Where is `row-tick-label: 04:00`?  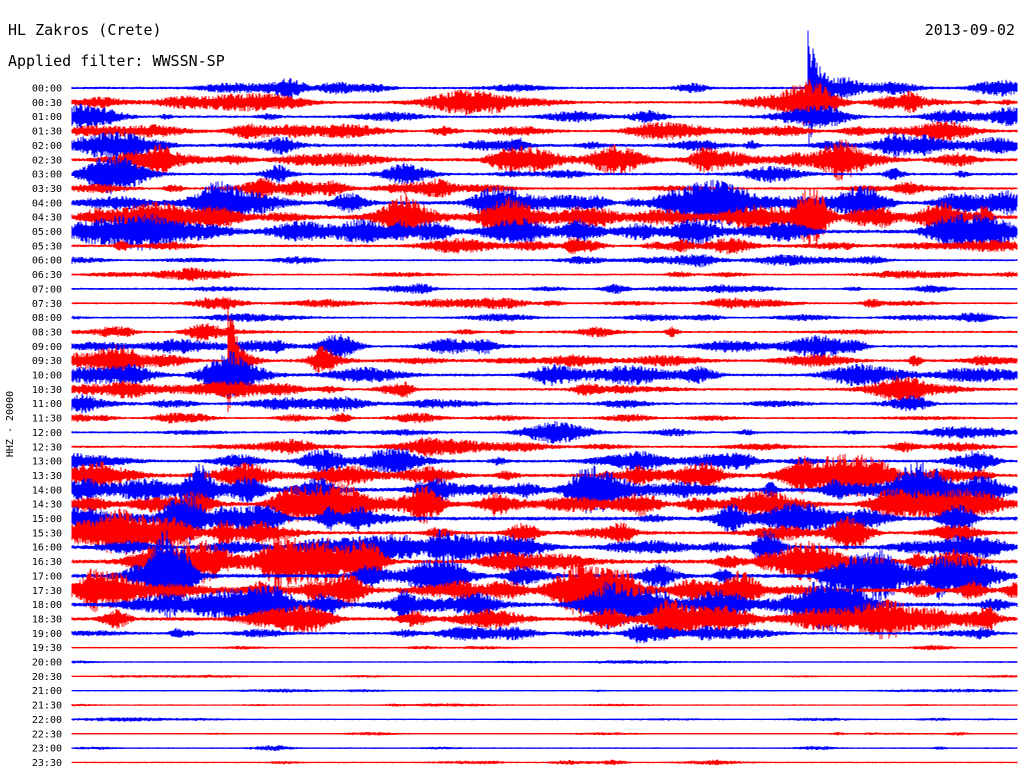 row-tick-label: 04:00 is located at coordinates (47, 203).